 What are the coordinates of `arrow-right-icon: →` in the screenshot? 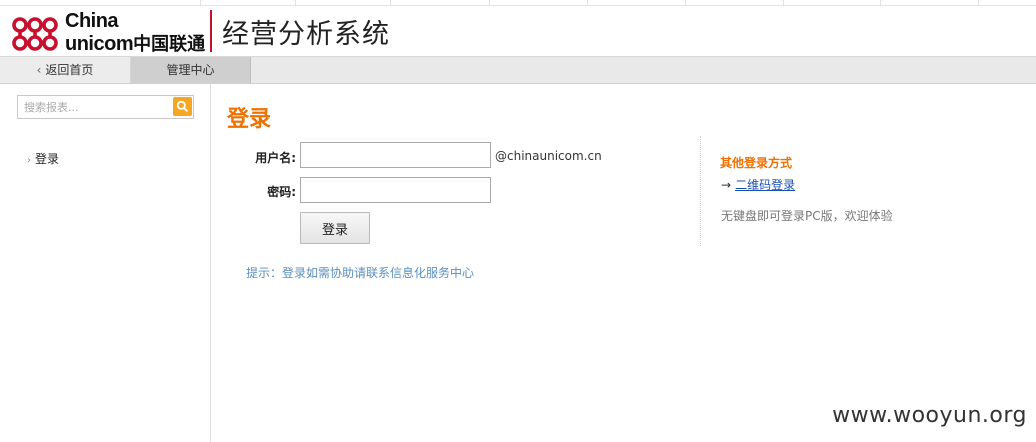 It's located at (726, 185).